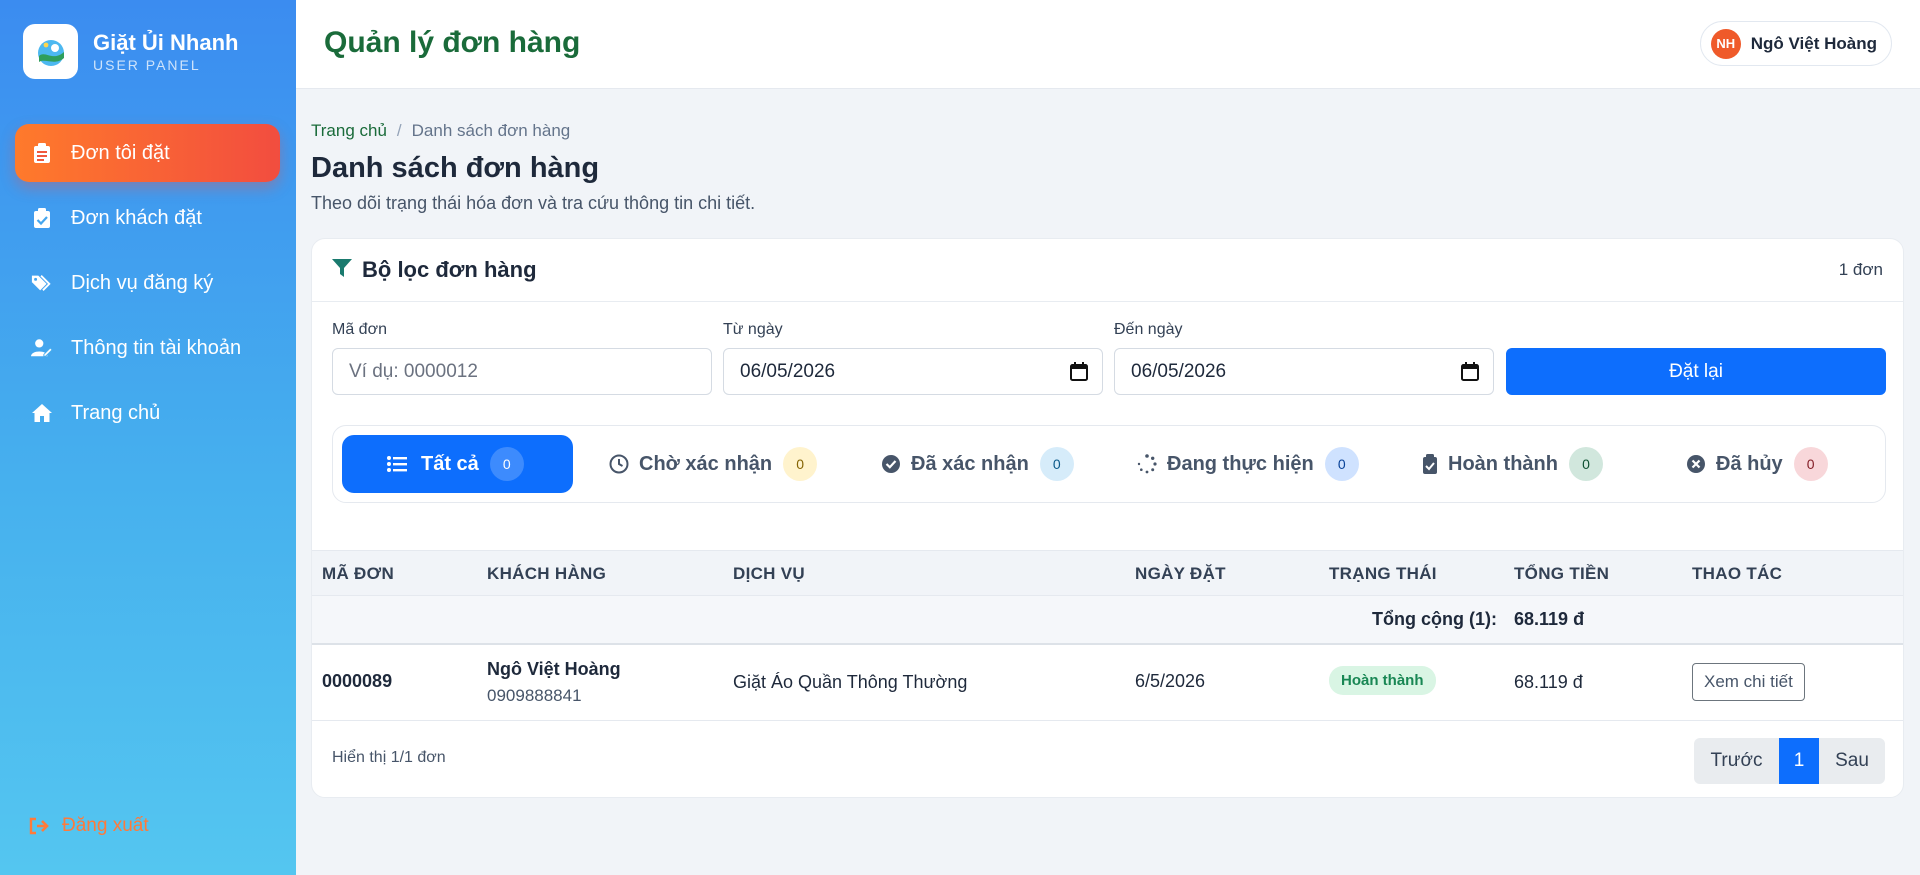 The height and width of the screenshot is (875, 1920). I want to click on sign-out-icon, so click(39, 826).